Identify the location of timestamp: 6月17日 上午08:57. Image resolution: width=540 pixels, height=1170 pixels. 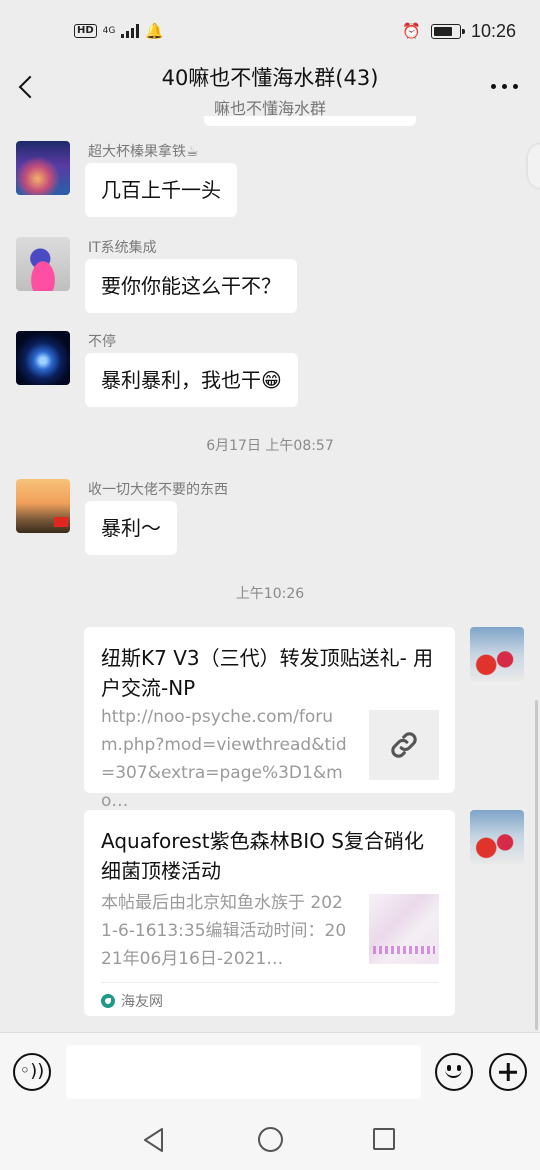
(270, 446).